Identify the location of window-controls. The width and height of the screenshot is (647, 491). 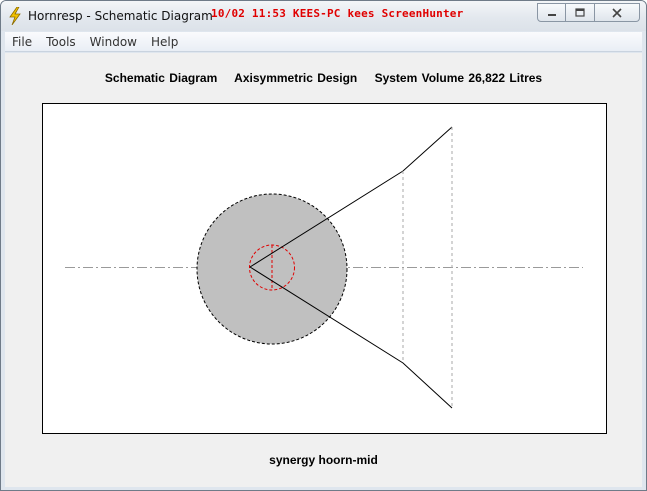
(588, 12).